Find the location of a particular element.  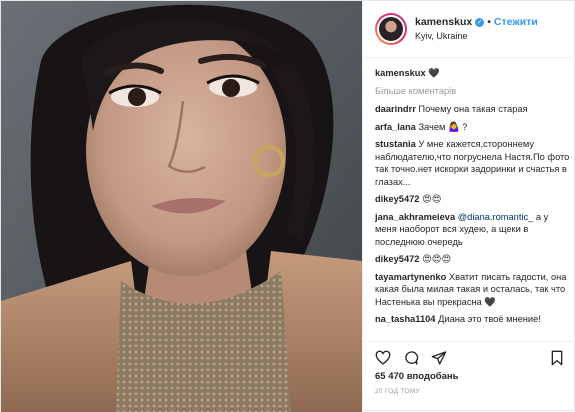

comment-icon is located at coordinates (411, 358).